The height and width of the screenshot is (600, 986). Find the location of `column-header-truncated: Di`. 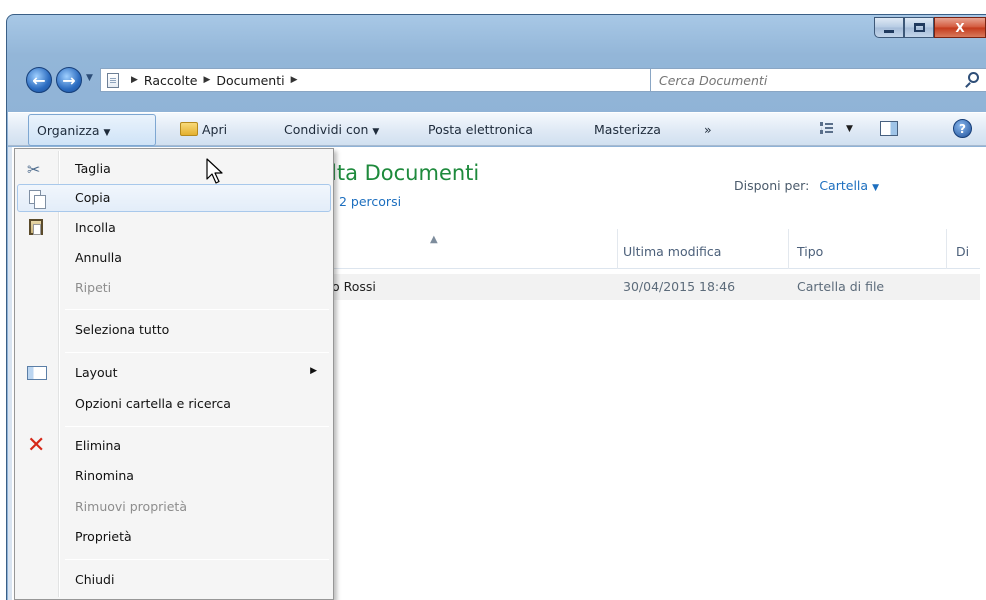

column-header-truncated: Di is located at coordinates (962, 251).